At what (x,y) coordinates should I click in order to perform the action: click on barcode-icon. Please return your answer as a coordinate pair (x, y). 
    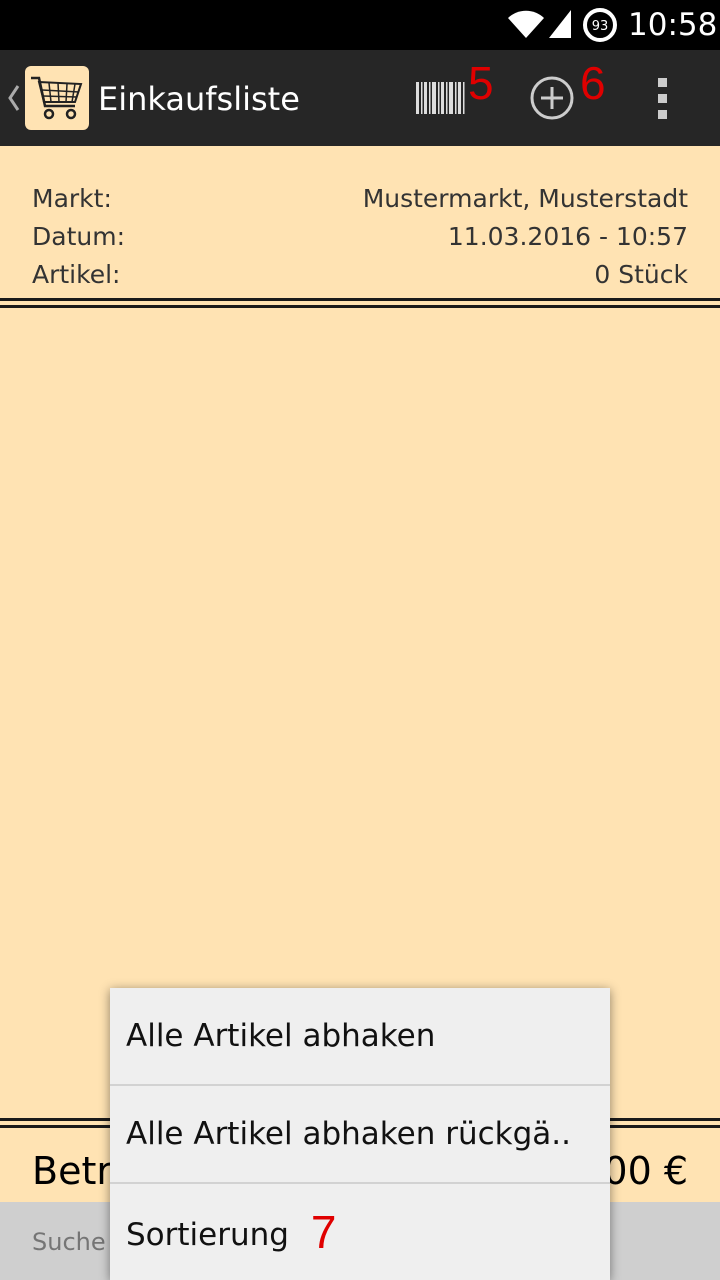
    Looking at the image, I should click on (440, 98).